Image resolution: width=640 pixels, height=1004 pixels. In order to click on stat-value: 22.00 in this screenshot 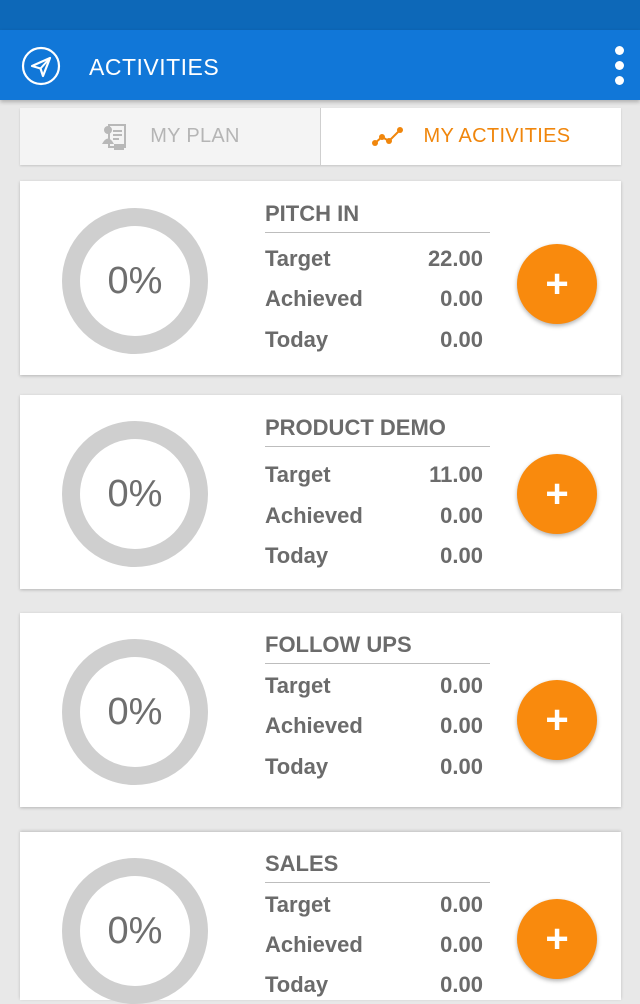, I will do `click(455, 258)`.